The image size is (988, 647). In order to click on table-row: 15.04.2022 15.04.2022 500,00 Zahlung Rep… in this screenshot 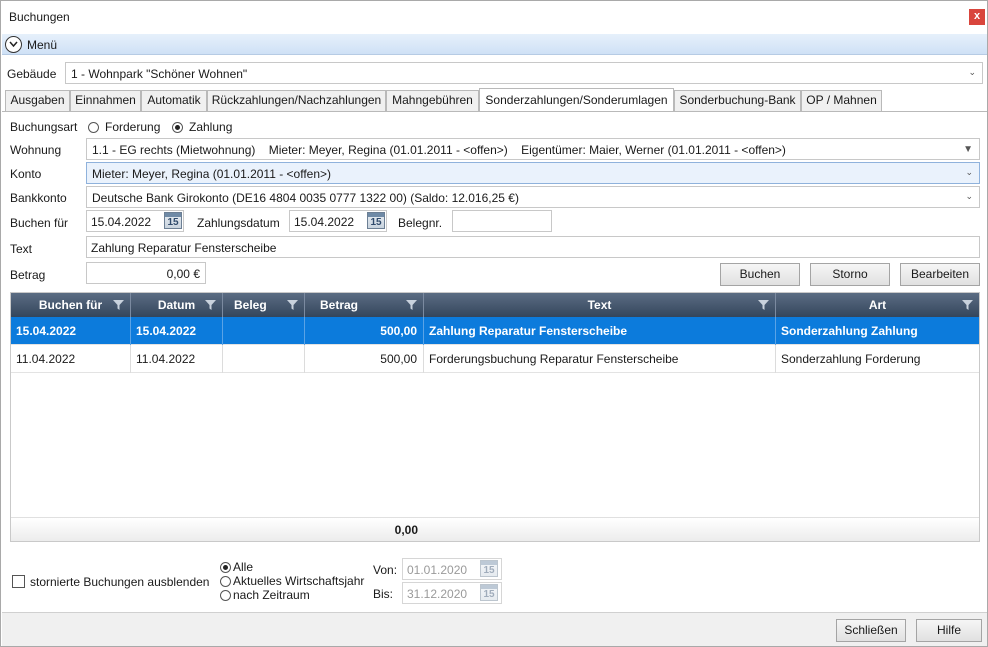, I will do `click(495, 331)`.